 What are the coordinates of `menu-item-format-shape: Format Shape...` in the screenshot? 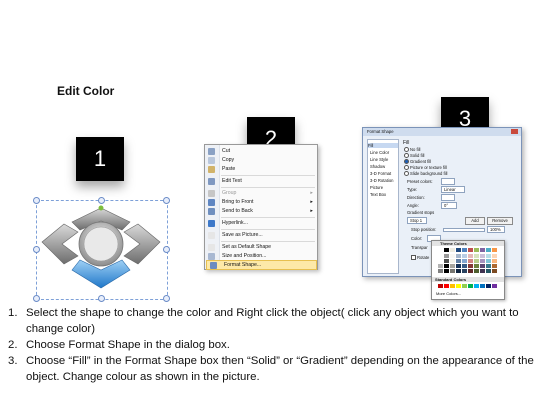 It's located at (261, 265).